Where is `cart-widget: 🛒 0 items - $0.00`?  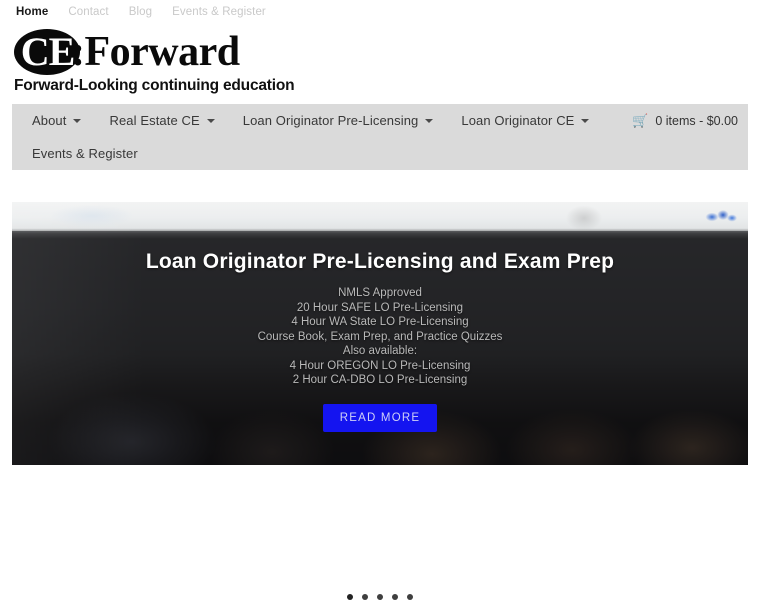 cart-widget: 🛒 0 items - $0.00 is located at coordinates (685, 120).